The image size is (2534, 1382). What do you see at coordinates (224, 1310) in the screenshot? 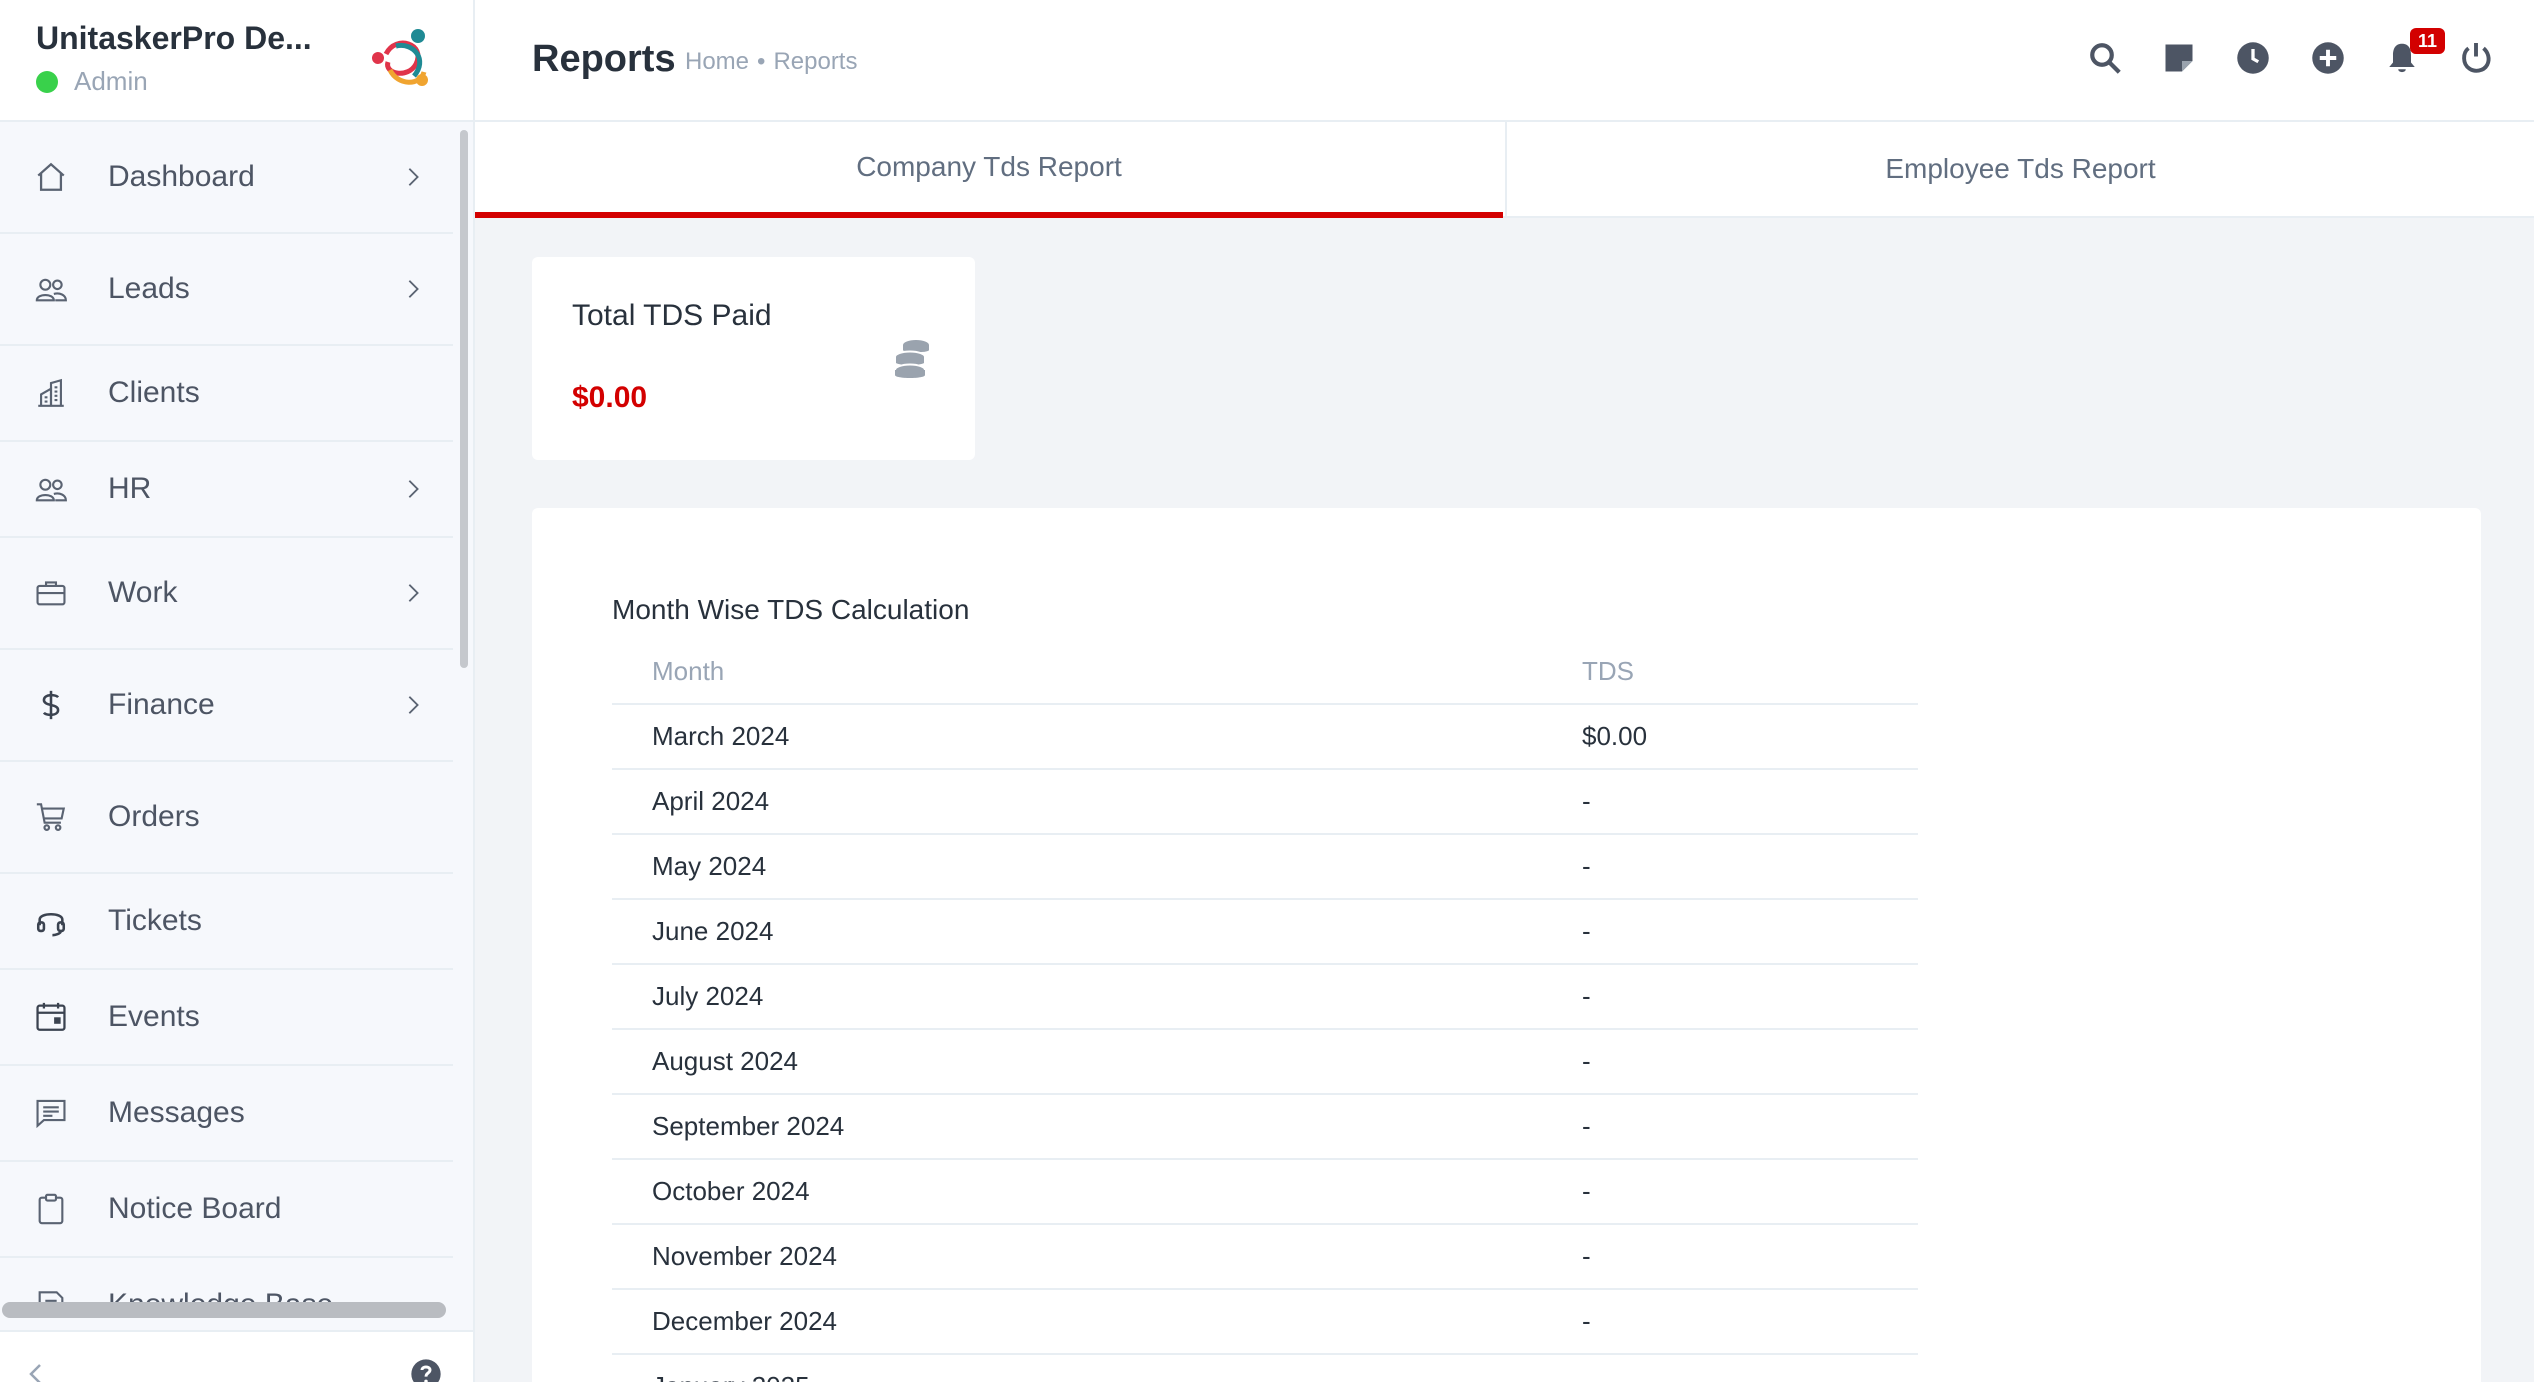
I see `sidebar-horizontal-scrollbar` at bounding box center [224, 1310].